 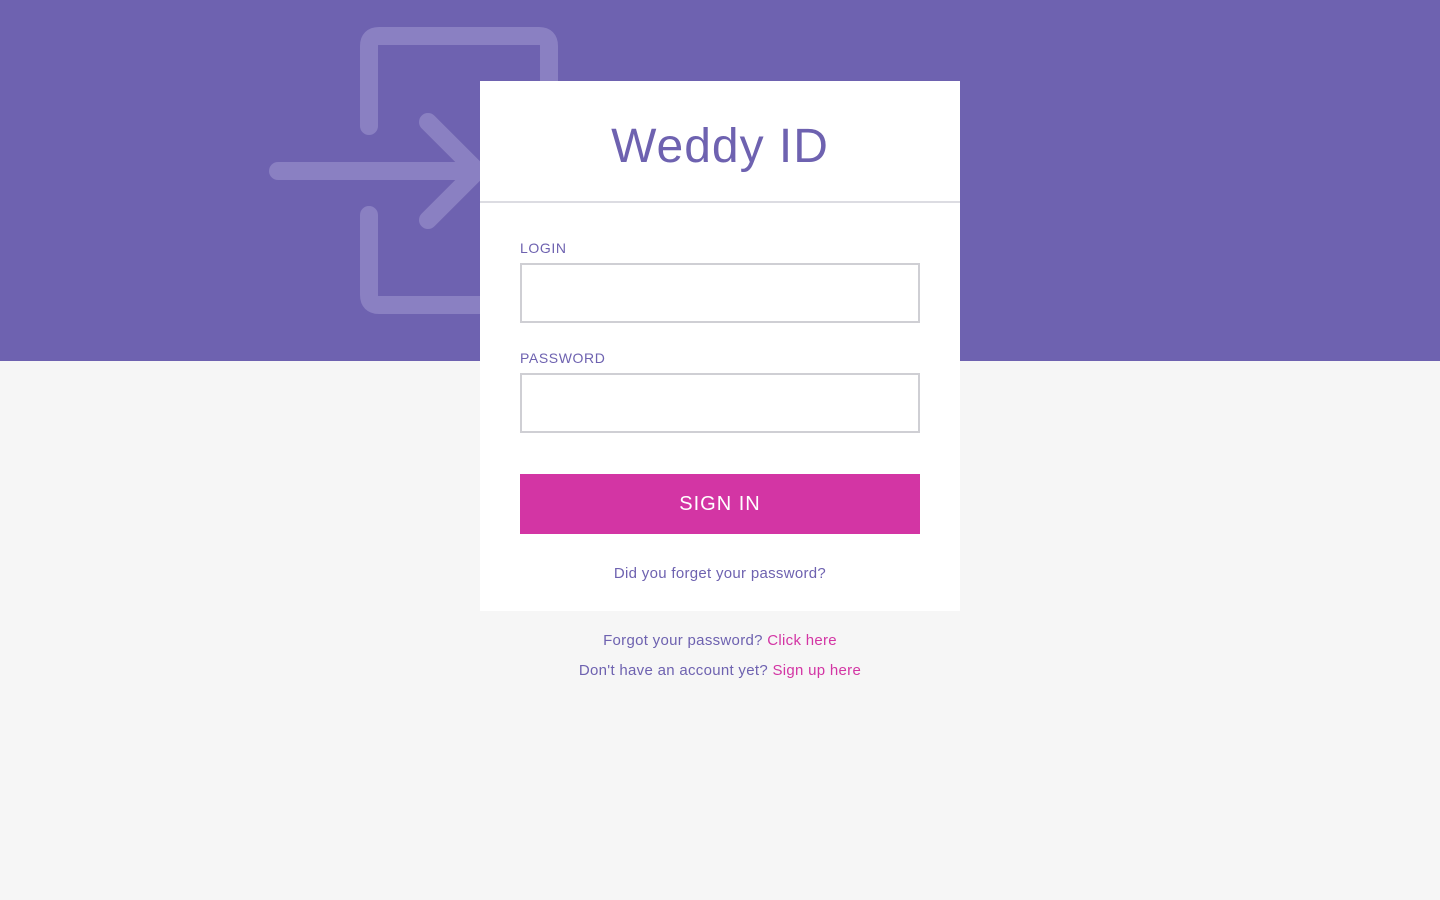 I want to click on forgot-password-text: Forgot your password?, so click(x=683, y=640).